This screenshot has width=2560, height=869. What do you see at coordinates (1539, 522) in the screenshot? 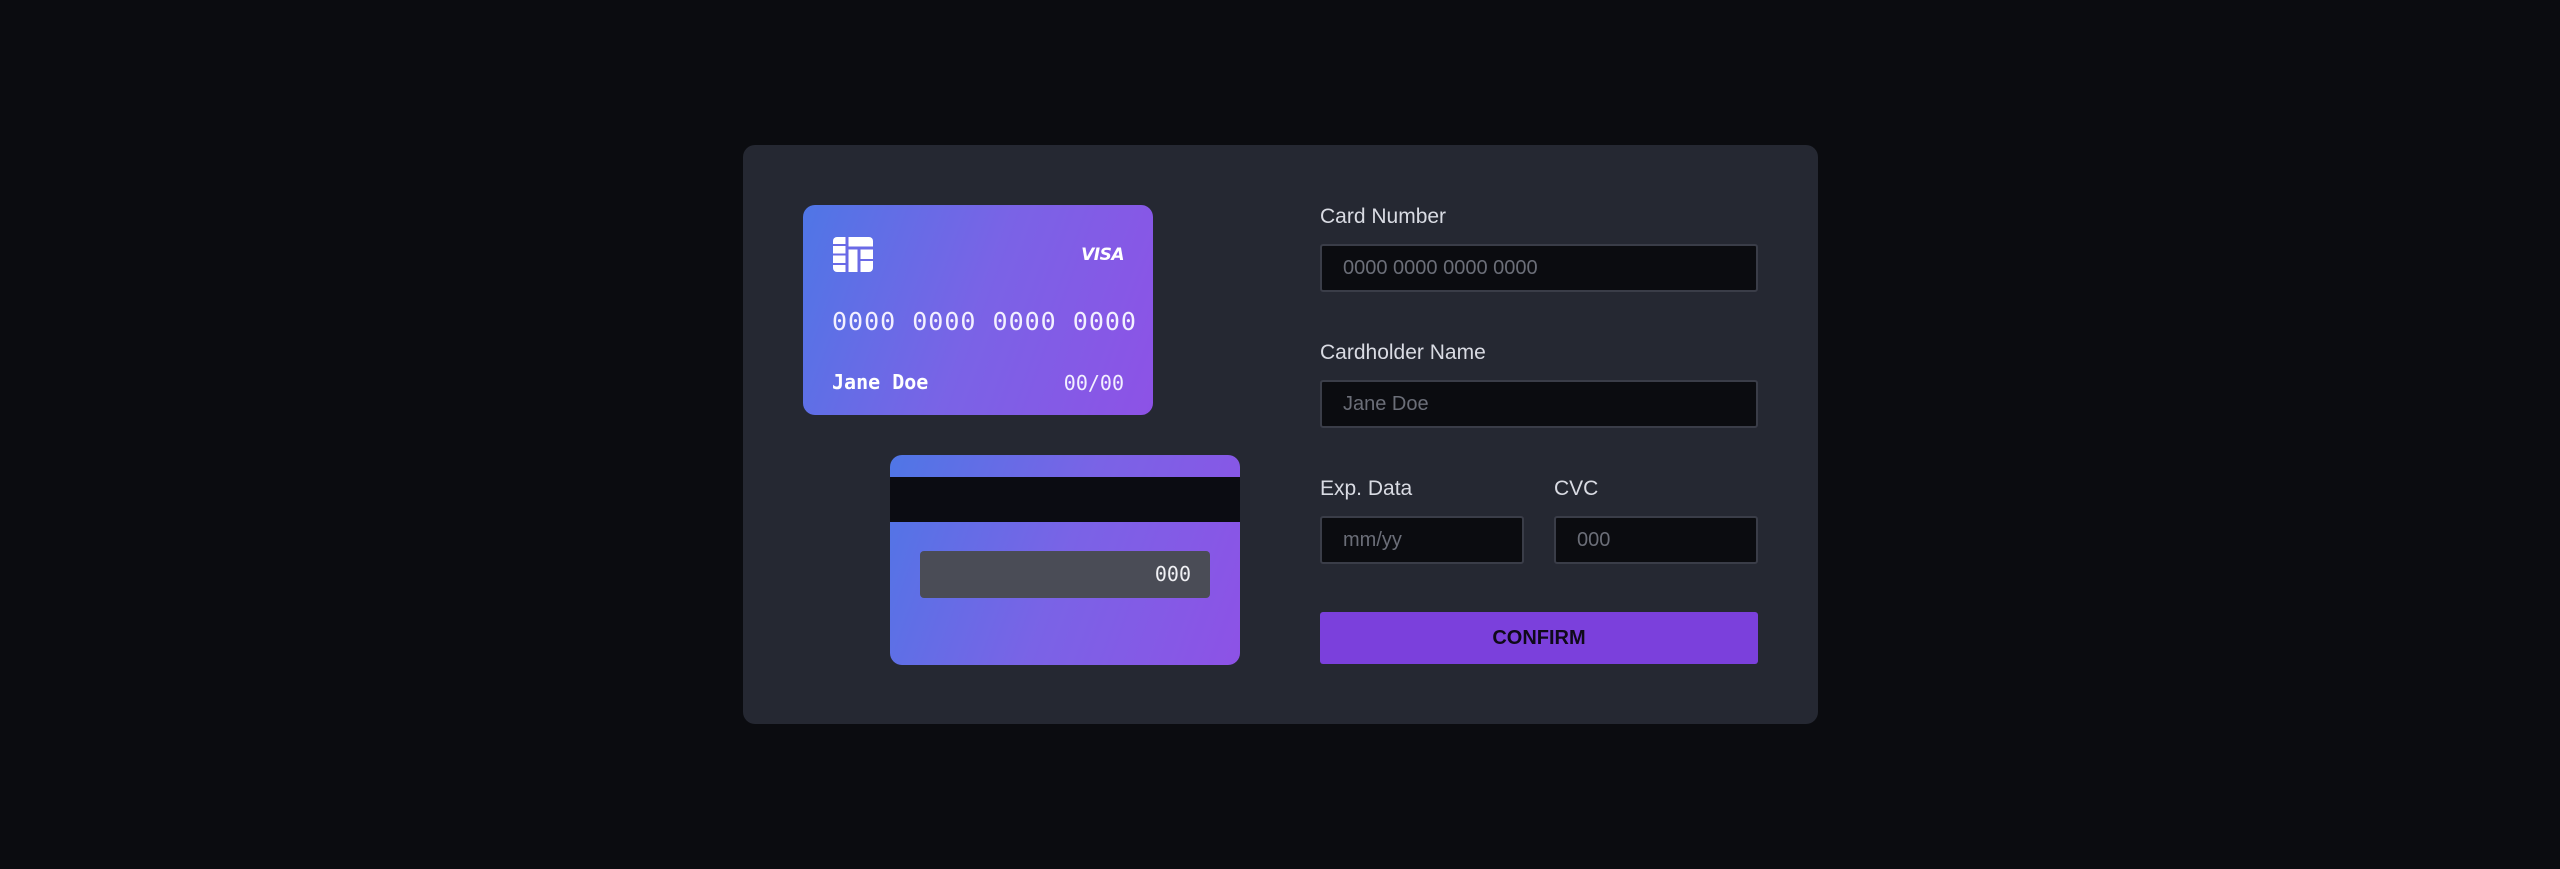
I see `expiry-cvc-row: Exp. Data CVC` at bounding box center [1539, 522].